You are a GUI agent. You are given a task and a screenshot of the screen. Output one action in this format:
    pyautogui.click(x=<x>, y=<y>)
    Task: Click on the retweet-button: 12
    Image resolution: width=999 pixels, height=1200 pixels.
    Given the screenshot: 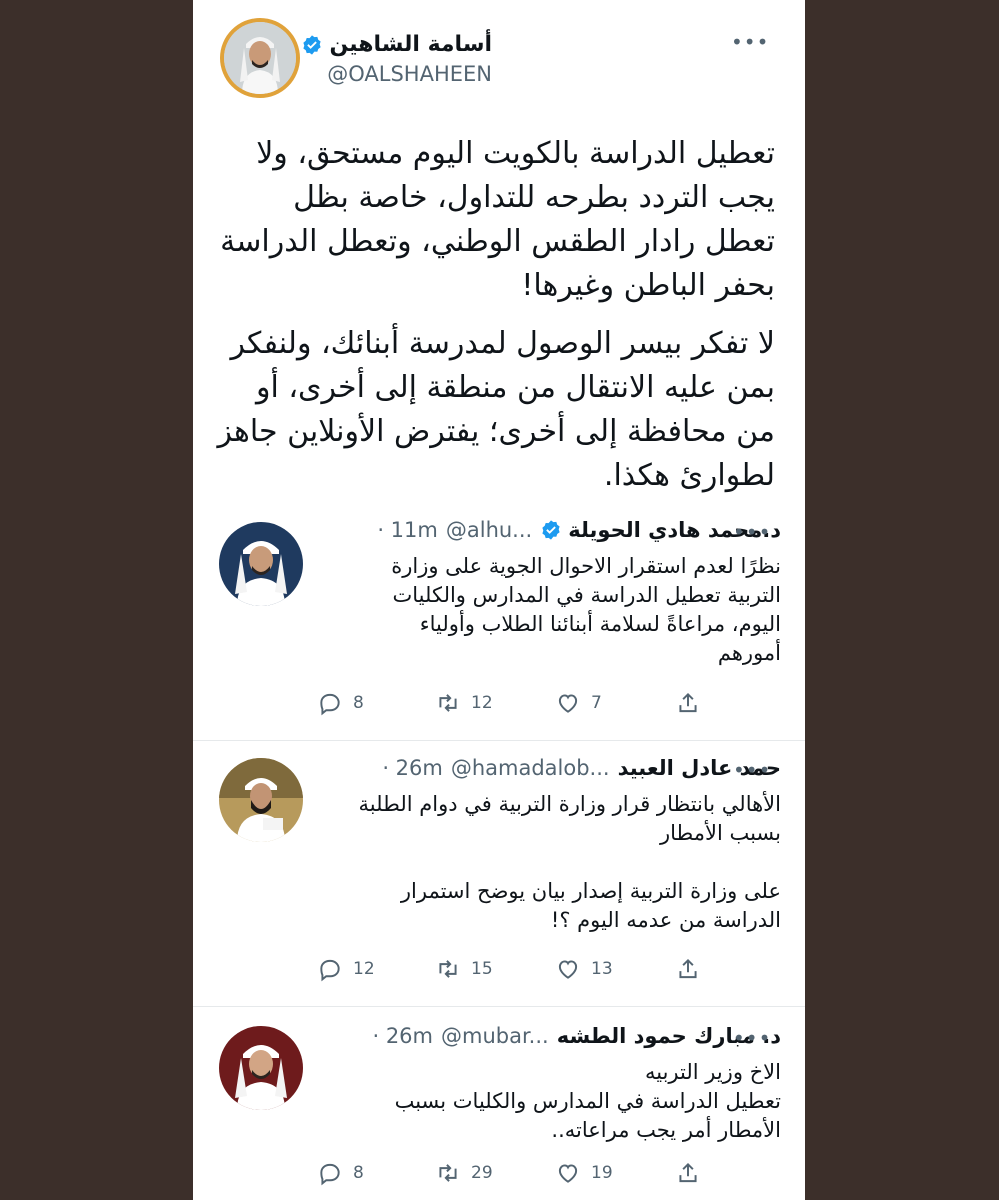 What is the action you would take?
    pyautogui.click(x=464, y=703)
    